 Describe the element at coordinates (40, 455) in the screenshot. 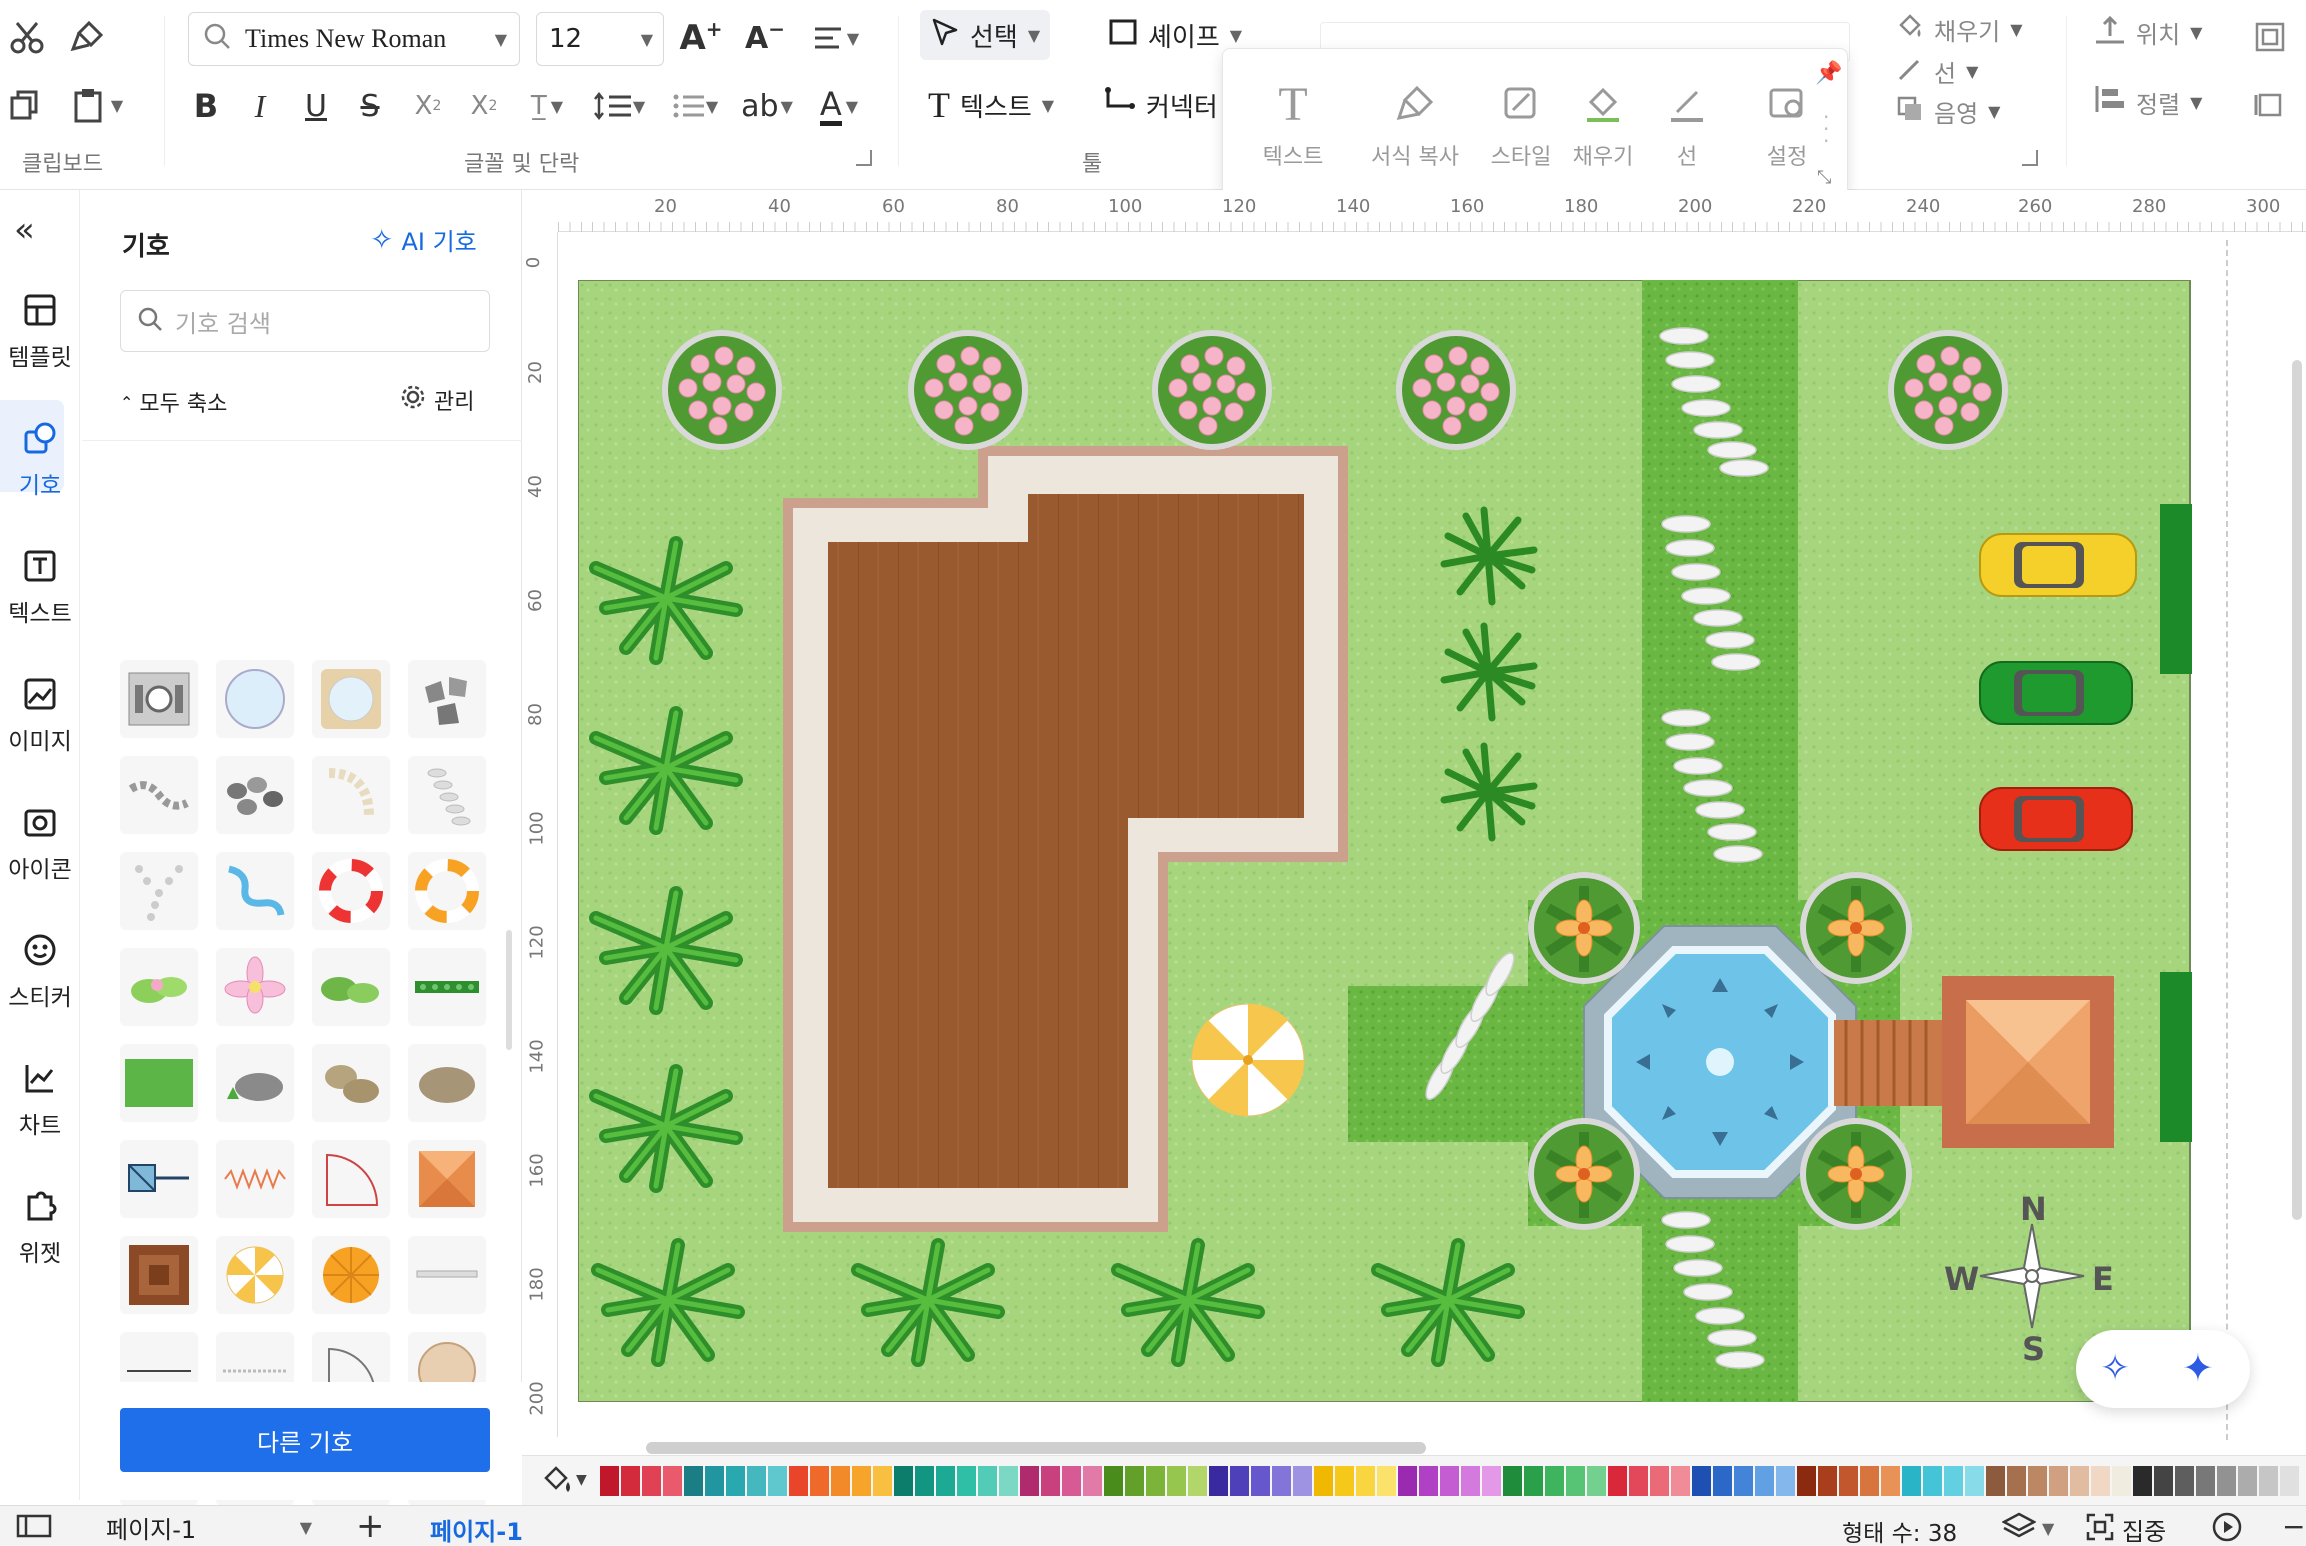

I see `rail-item-symbol: 기호` at that location.